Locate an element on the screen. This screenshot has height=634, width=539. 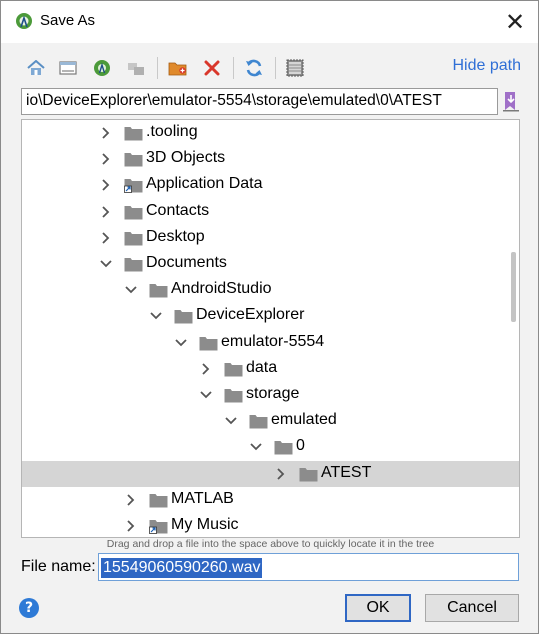
path-history-icon is located at coordinates (511, 101).